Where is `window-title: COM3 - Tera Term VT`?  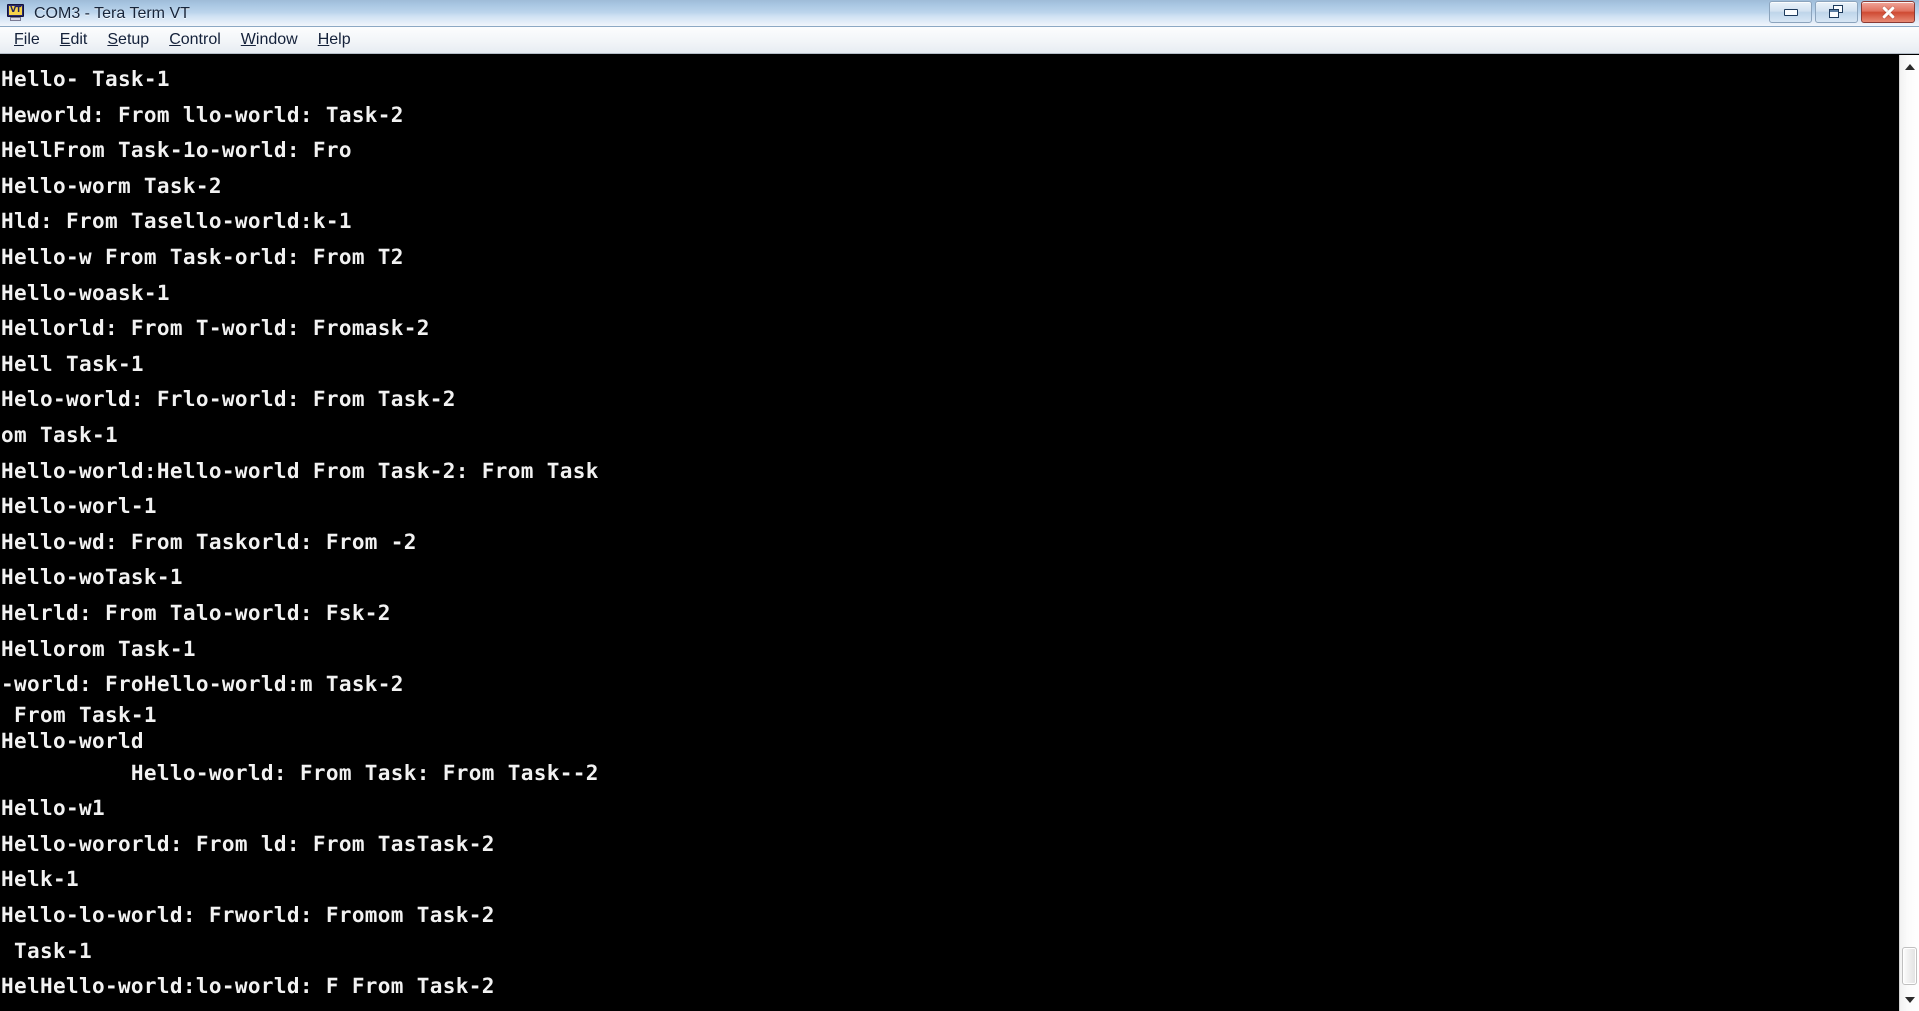
window-title: COM3 - Tera Term VT is located at coordinates (112, 13).